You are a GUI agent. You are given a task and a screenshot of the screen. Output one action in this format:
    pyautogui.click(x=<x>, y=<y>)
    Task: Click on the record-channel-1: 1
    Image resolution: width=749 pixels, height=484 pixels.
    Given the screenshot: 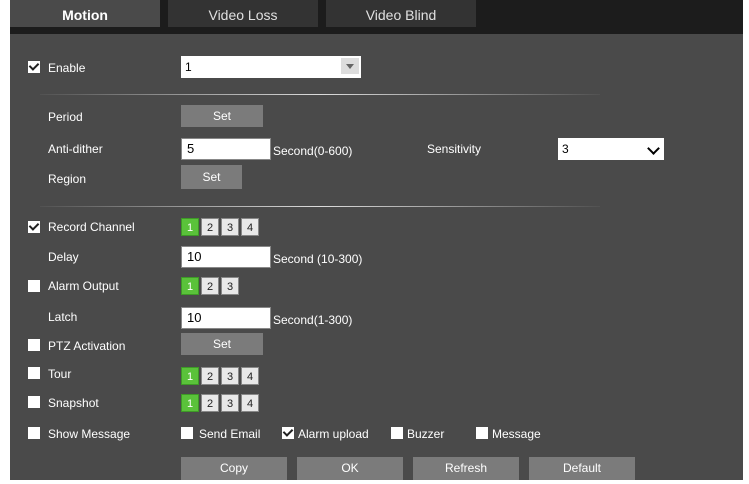 What is the action you would take?
    pyautogui.click(x=190, y=227)
    